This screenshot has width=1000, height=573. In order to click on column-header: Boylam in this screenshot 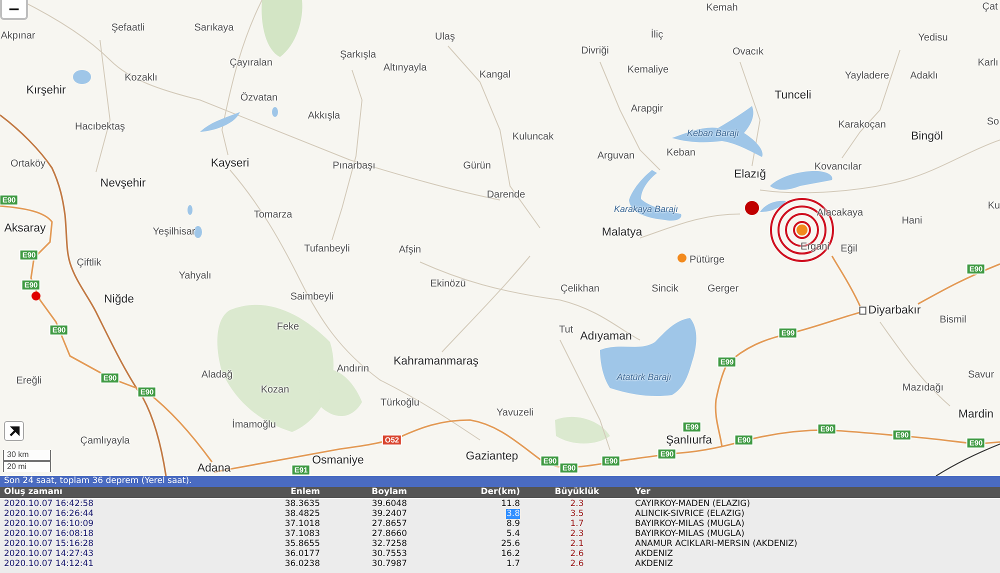, I will do `click(389, 492)`.